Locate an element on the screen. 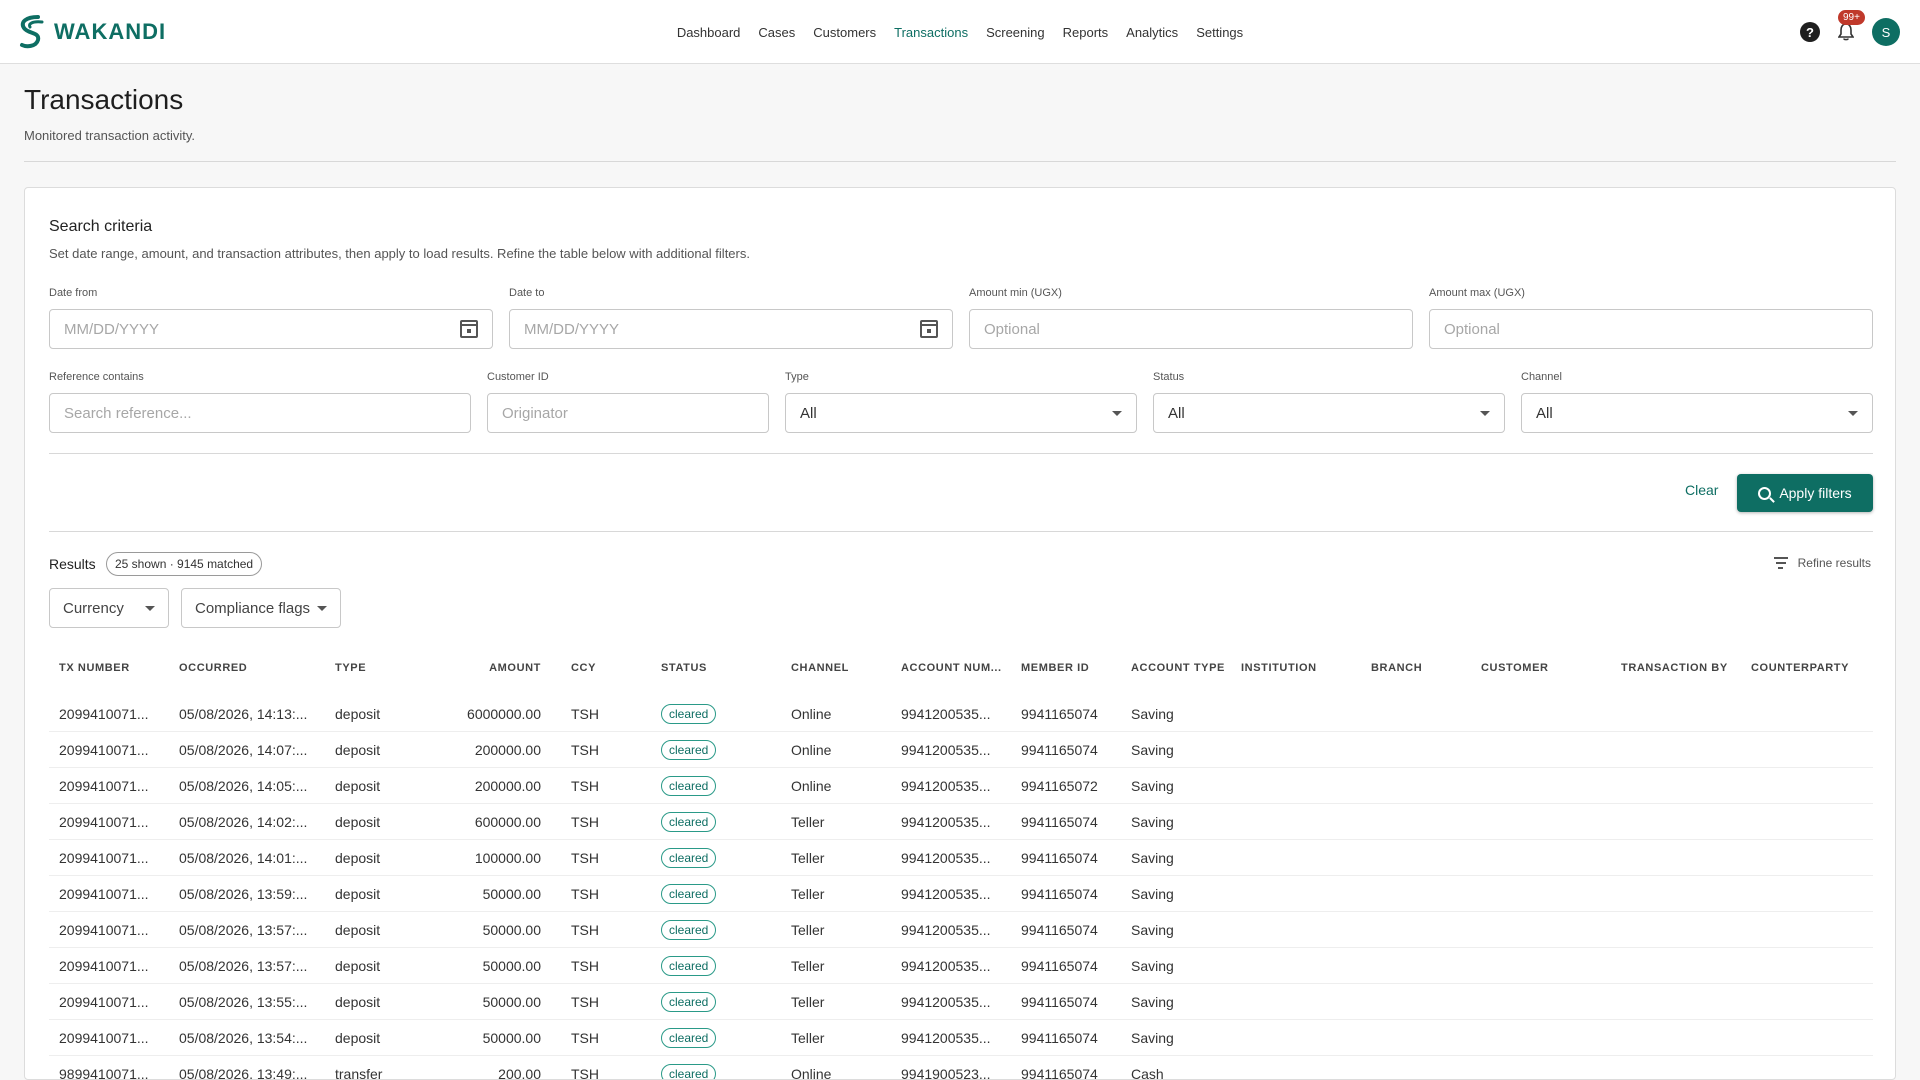  channel-value: All is located at coordinates (1544, 413).